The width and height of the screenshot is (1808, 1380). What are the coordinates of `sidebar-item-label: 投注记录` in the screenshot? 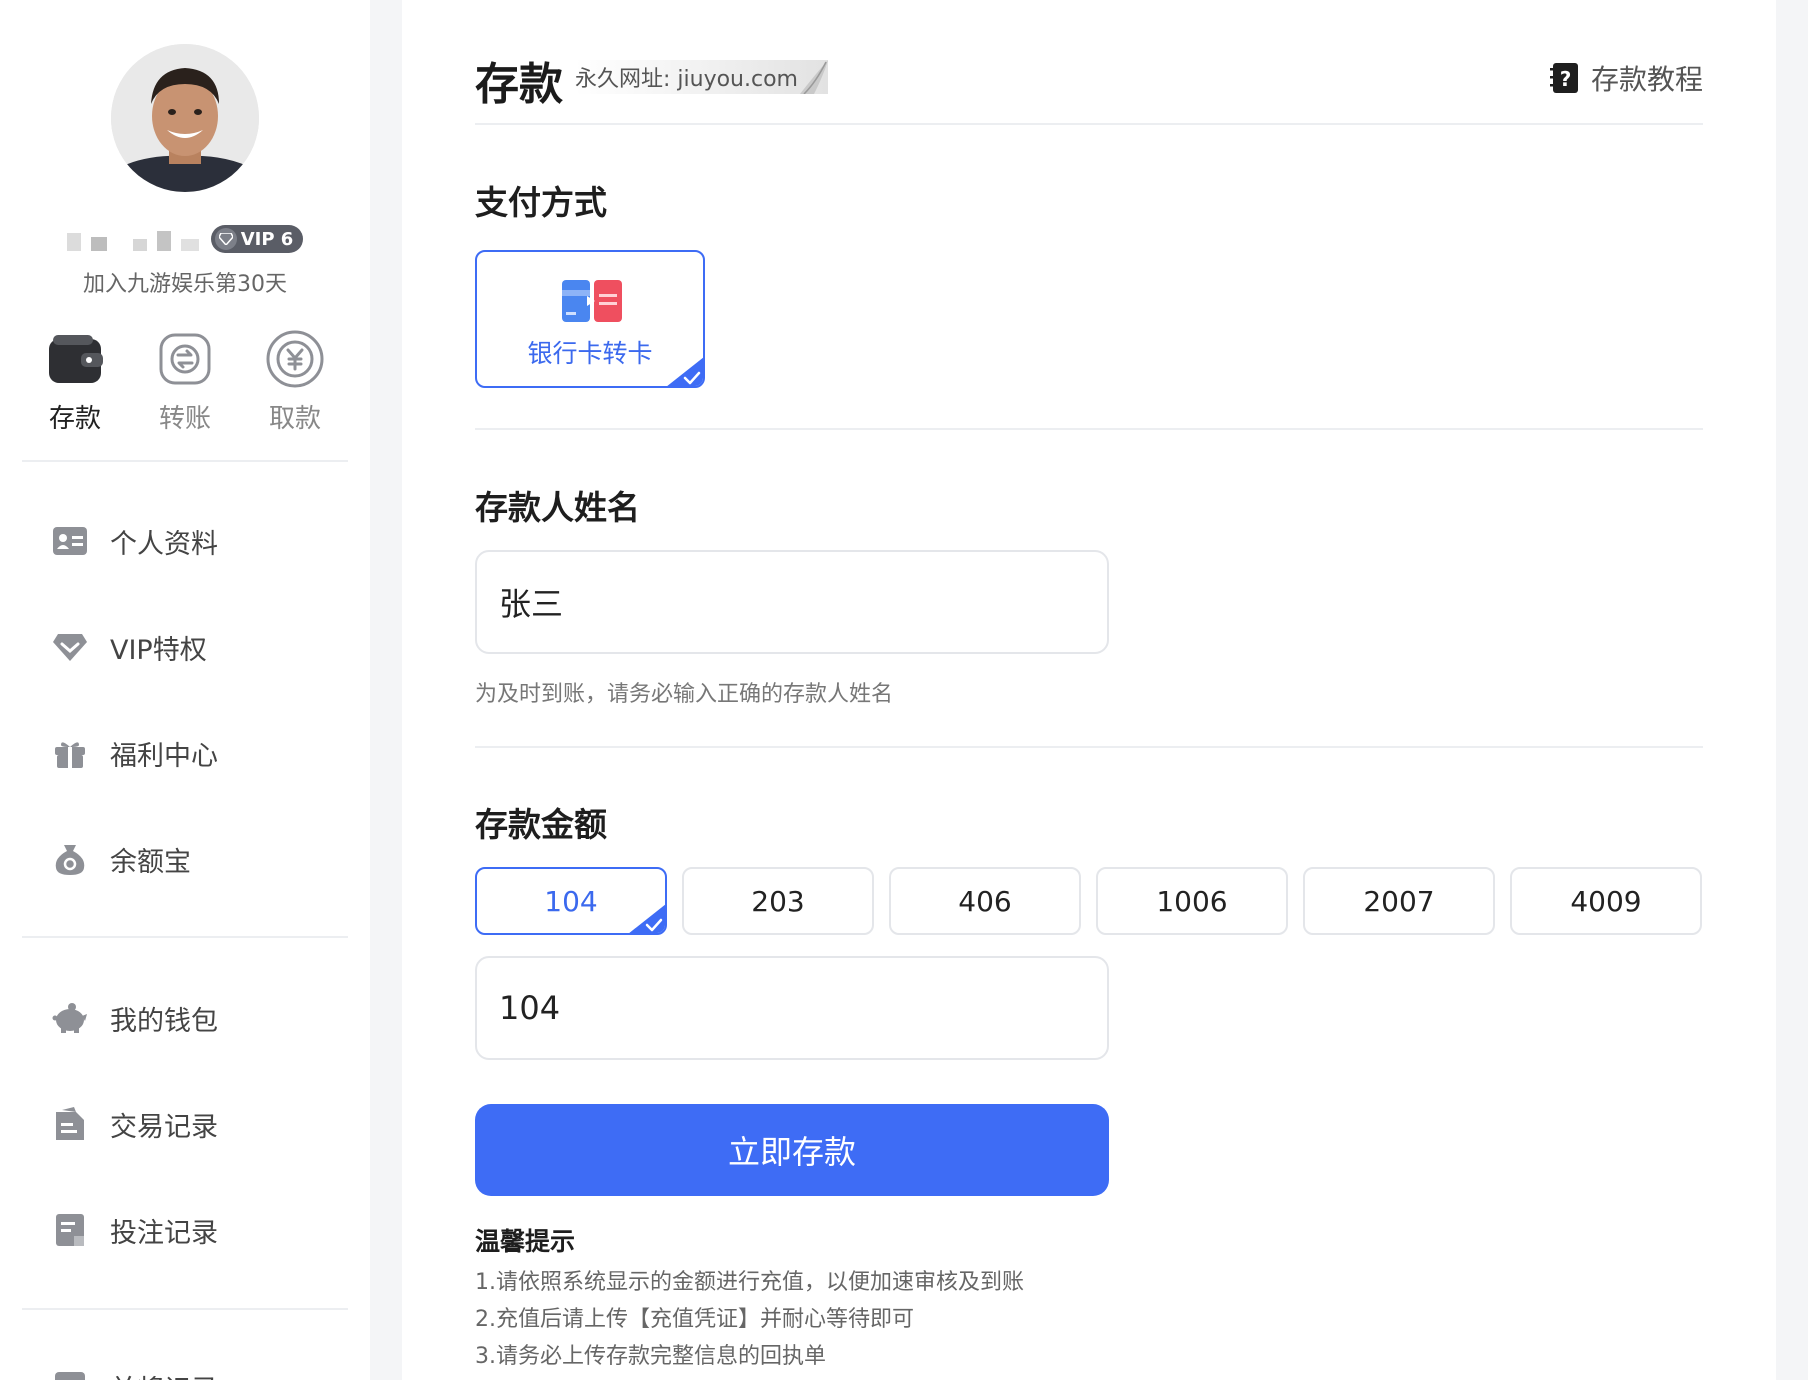 It's located at (164, 1233).